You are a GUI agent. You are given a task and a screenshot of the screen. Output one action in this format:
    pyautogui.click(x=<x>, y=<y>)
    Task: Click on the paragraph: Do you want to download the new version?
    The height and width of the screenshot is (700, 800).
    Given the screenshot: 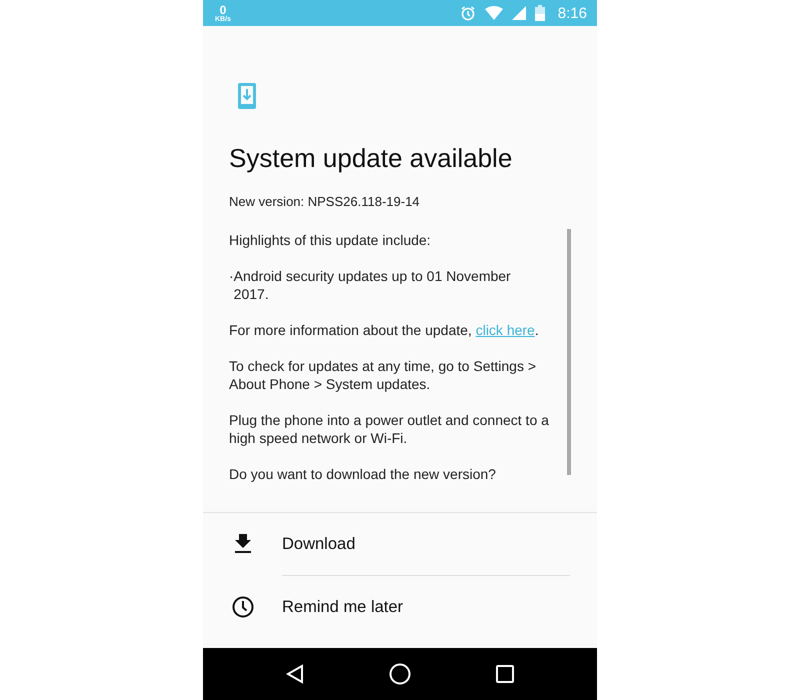 What is the action you would take?
    pyautogui.click(x=363, y=474)
    